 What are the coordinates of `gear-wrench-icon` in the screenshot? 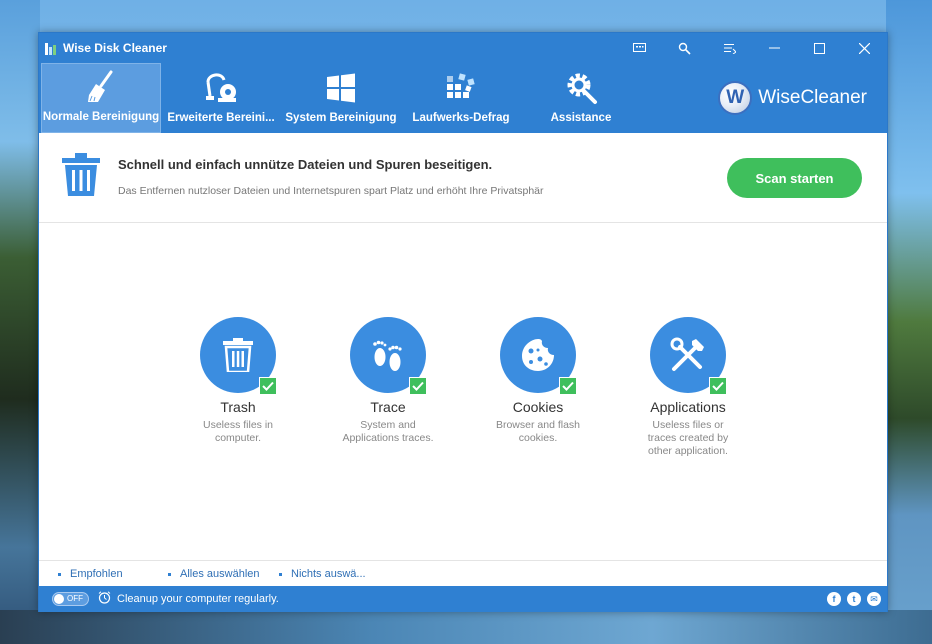 It's located at (581, 88).